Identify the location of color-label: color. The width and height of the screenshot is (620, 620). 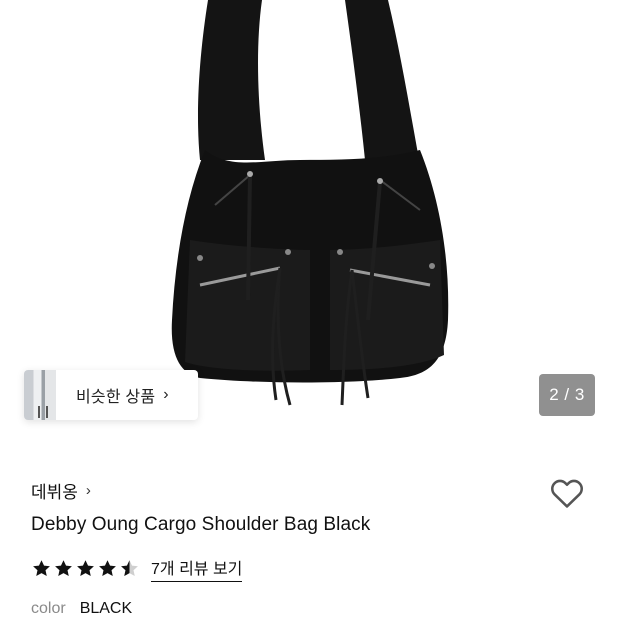
(48, 608).